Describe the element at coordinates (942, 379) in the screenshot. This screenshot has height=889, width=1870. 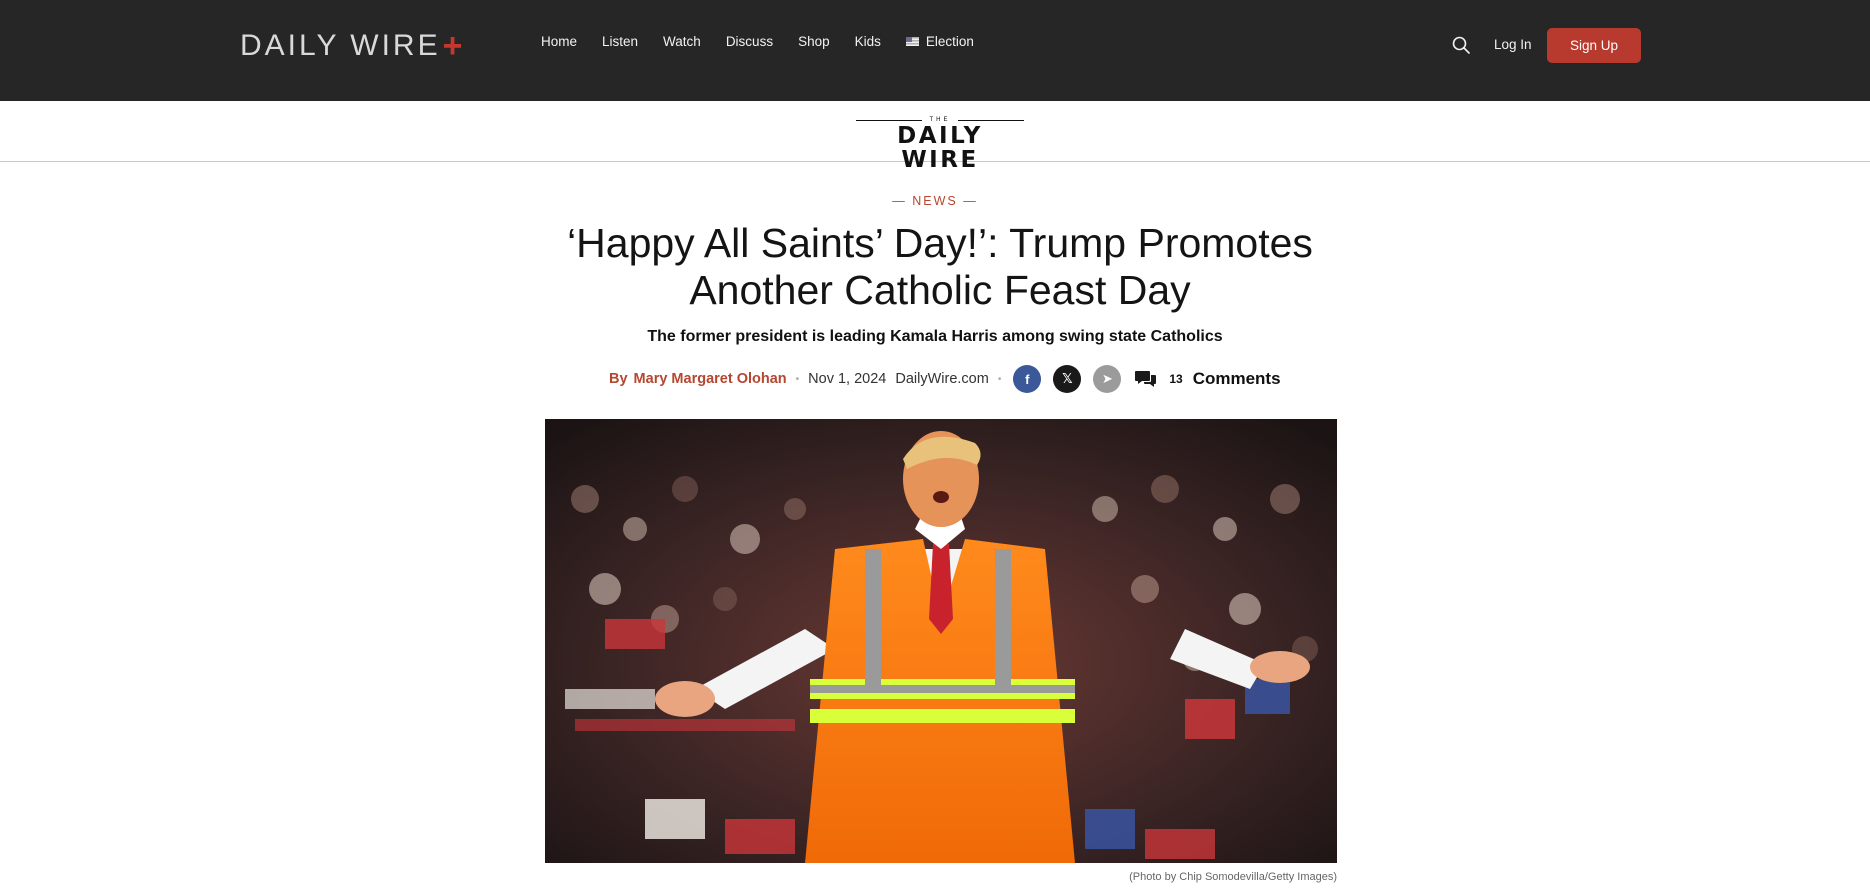
I see `source-label: DailyWire.com` at that location.